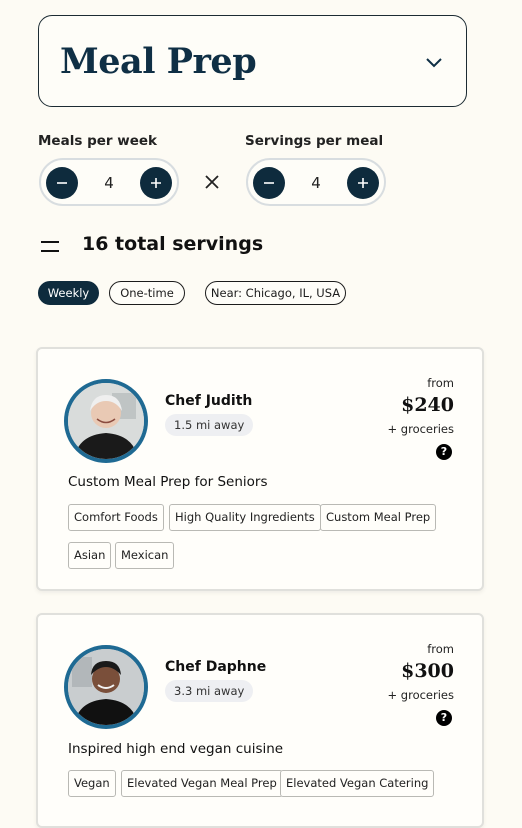 The width and height of the screenshot is (522, 828). What do you see at coordinates (168, 482) in the screenshot?
I see `chef-tagline: Custom Meal Prep for Seniors` at bounding box center [168, 482].